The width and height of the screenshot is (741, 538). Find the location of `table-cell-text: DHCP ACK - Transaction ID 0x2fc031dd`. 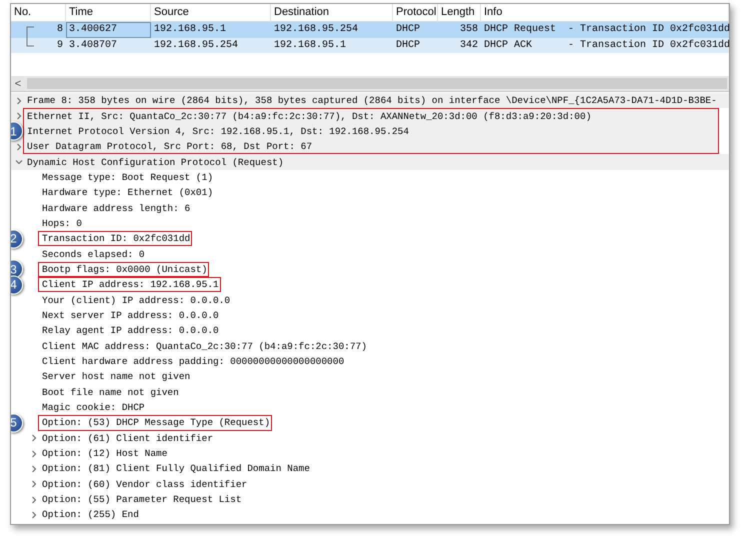

table-cell-text: DHCP ACK - Transaction ID 0x2fc031dd is located at coordinates (606, 45).